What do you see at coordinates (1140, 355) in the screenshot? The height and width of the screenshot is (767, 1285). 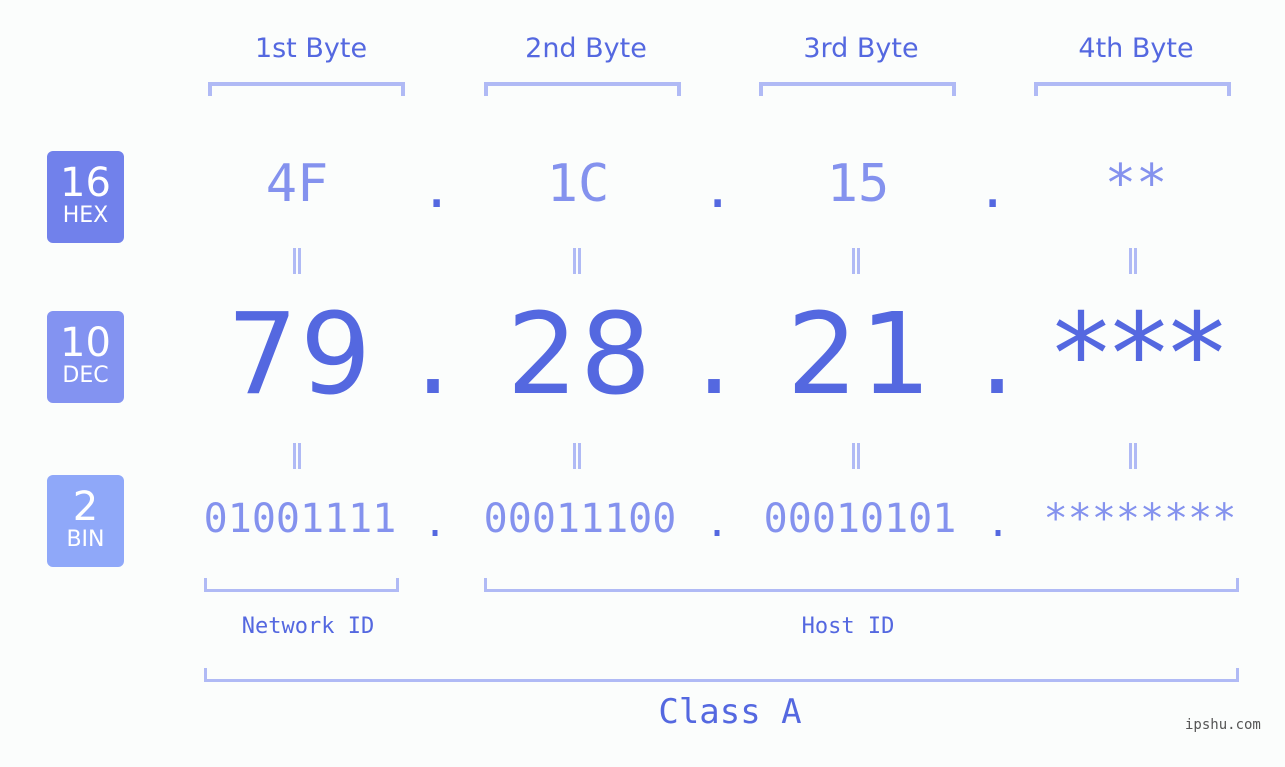 I see `dec-octet-4: ***` at bounding box center [1140, 355].